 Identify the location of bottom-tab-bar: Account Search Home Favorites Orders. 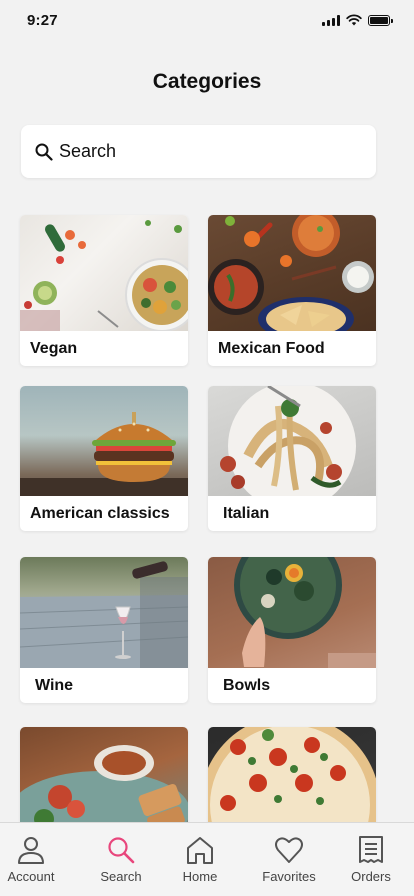
(207, 859).